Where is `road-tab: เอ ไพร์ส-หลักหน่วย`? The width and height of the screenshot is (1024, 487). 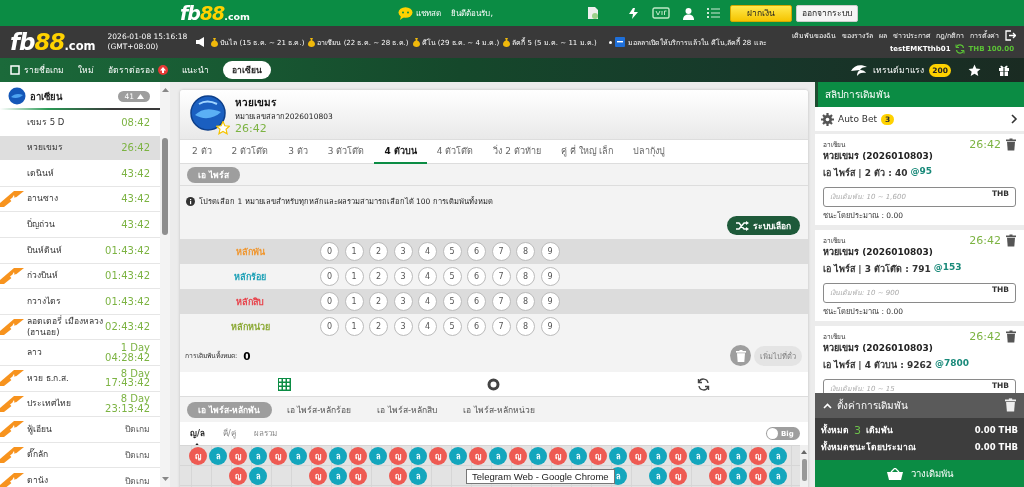
road-tab: เอ ไพร์ส-หลักหน่วย is located at coordinates (499, 409).